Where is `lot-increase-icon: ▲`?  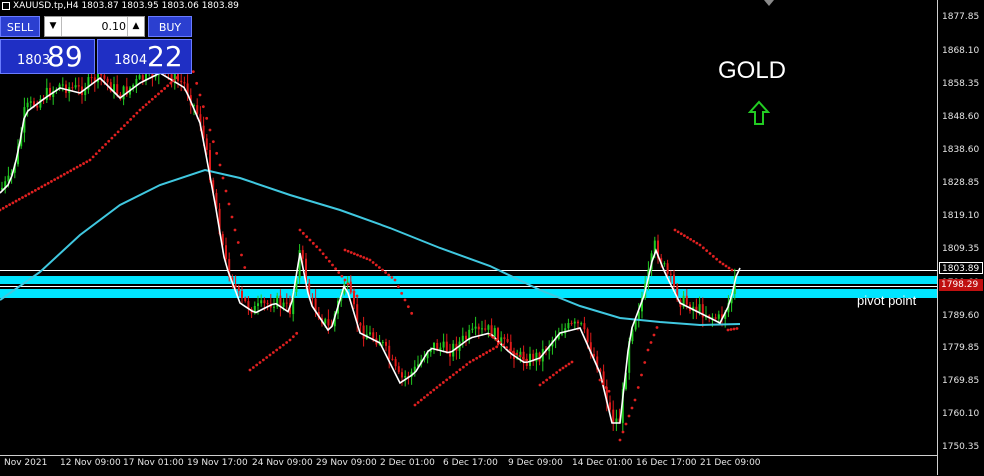 lot-increase-icon: ▲ is located at coordinates (135, 26).